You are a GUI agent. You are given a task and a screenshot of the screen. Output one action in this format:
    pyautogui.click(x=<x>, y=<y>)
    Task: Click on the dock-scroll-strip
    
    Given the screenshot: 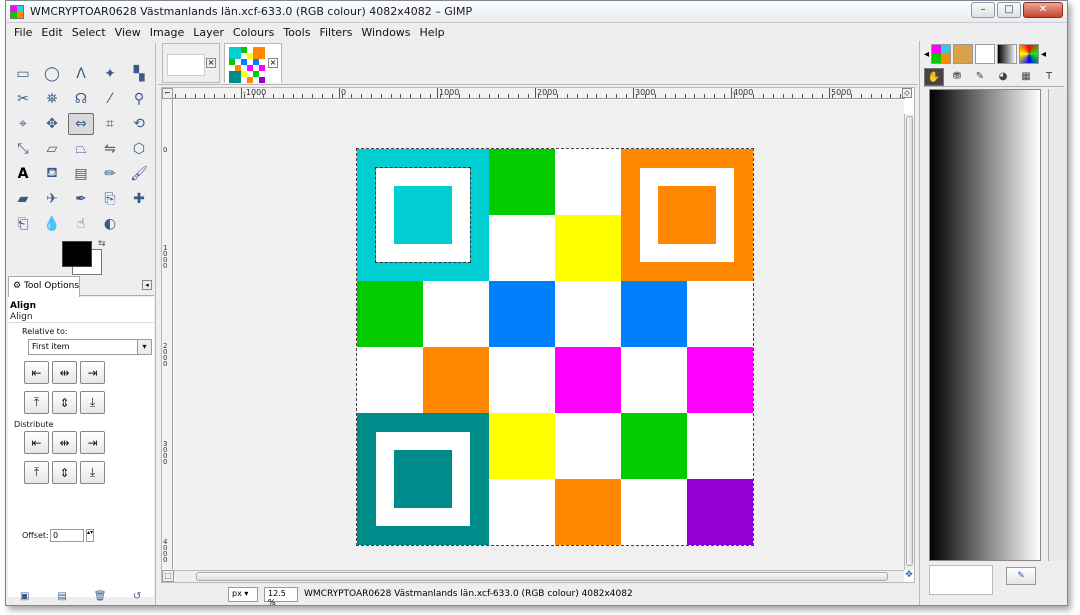 What is the action you would take?
    pyautogui.click(x=1057, y=325)
    